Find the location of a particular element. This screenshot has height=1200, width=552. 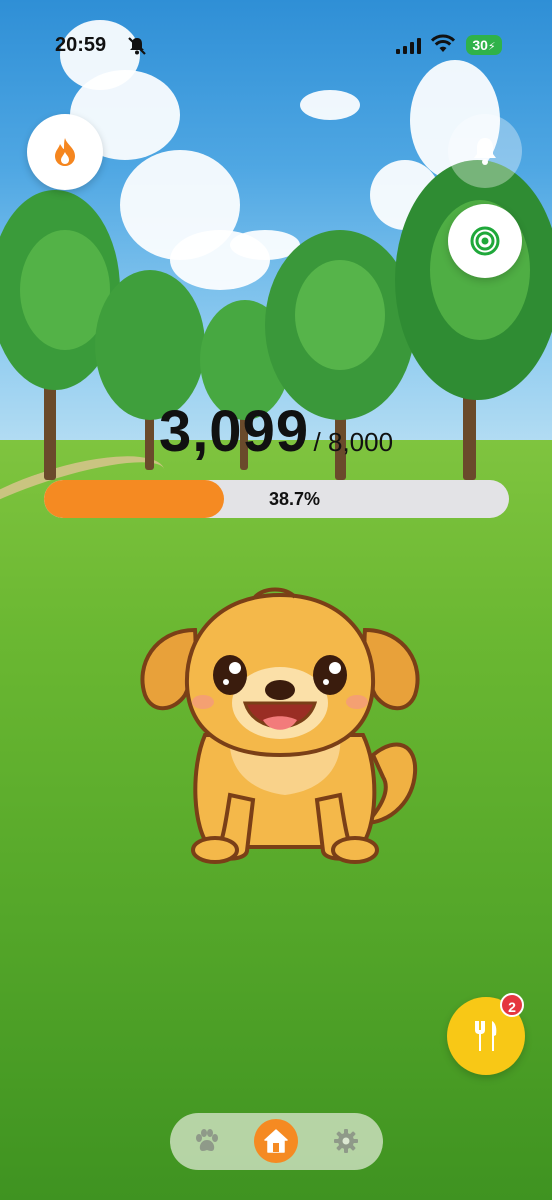

puppy-mascot is located at coordinates (280, 727).